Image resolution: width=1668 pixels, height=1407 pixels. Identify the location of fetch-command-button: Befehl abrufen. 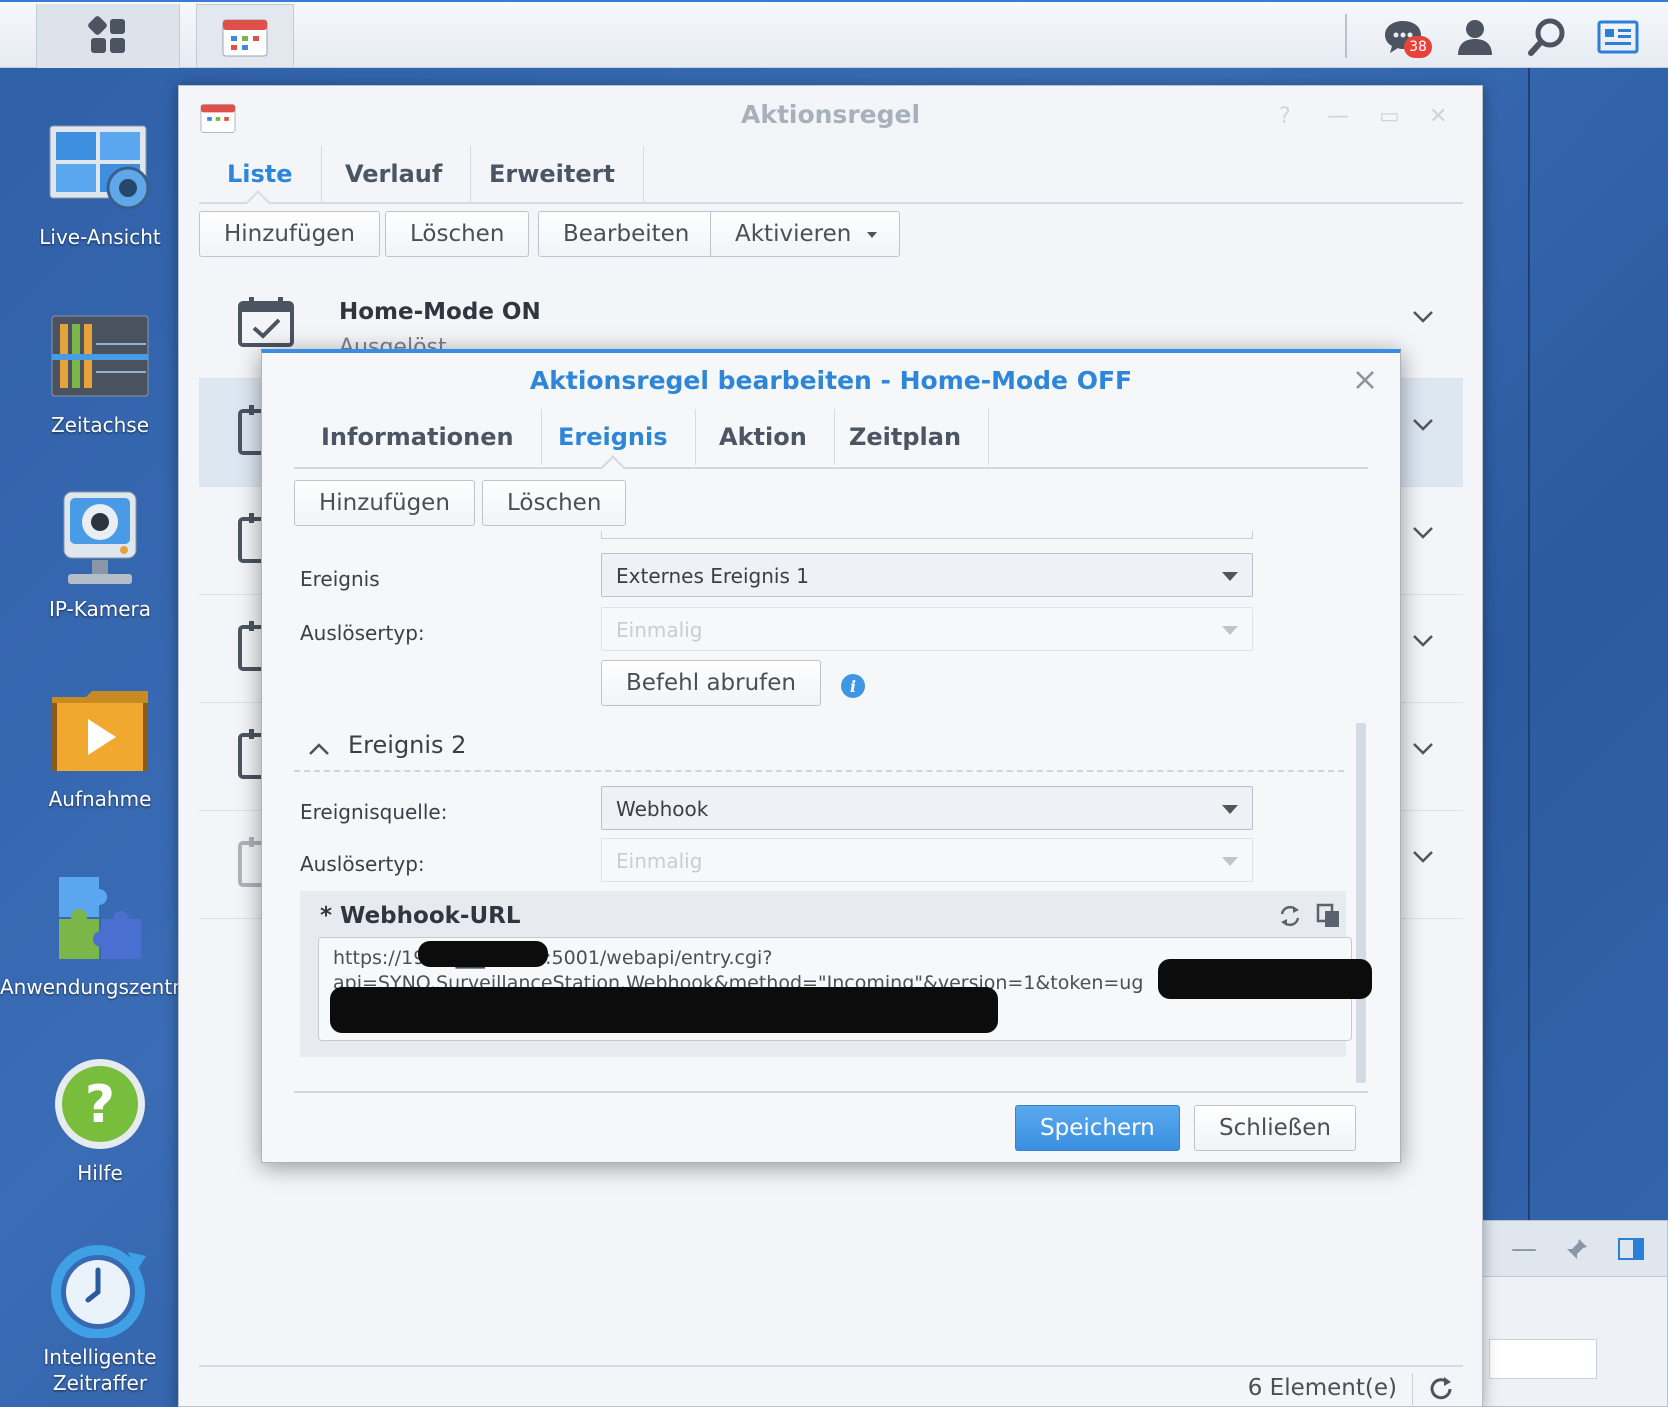
(711, 683).